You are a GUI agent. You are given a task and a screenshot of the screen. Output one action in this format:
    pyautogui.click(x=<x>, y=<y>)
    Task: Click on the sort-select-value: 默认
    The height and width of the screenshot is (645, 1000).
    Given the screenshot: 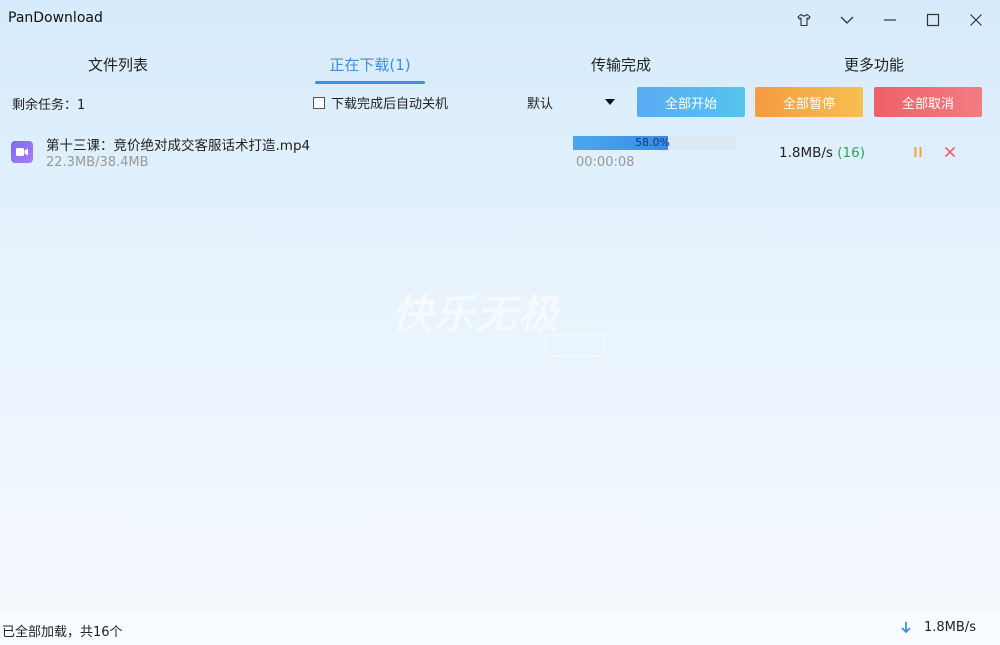 What is the action you would take?
    pyautogui.click(x=540, y=104)
    